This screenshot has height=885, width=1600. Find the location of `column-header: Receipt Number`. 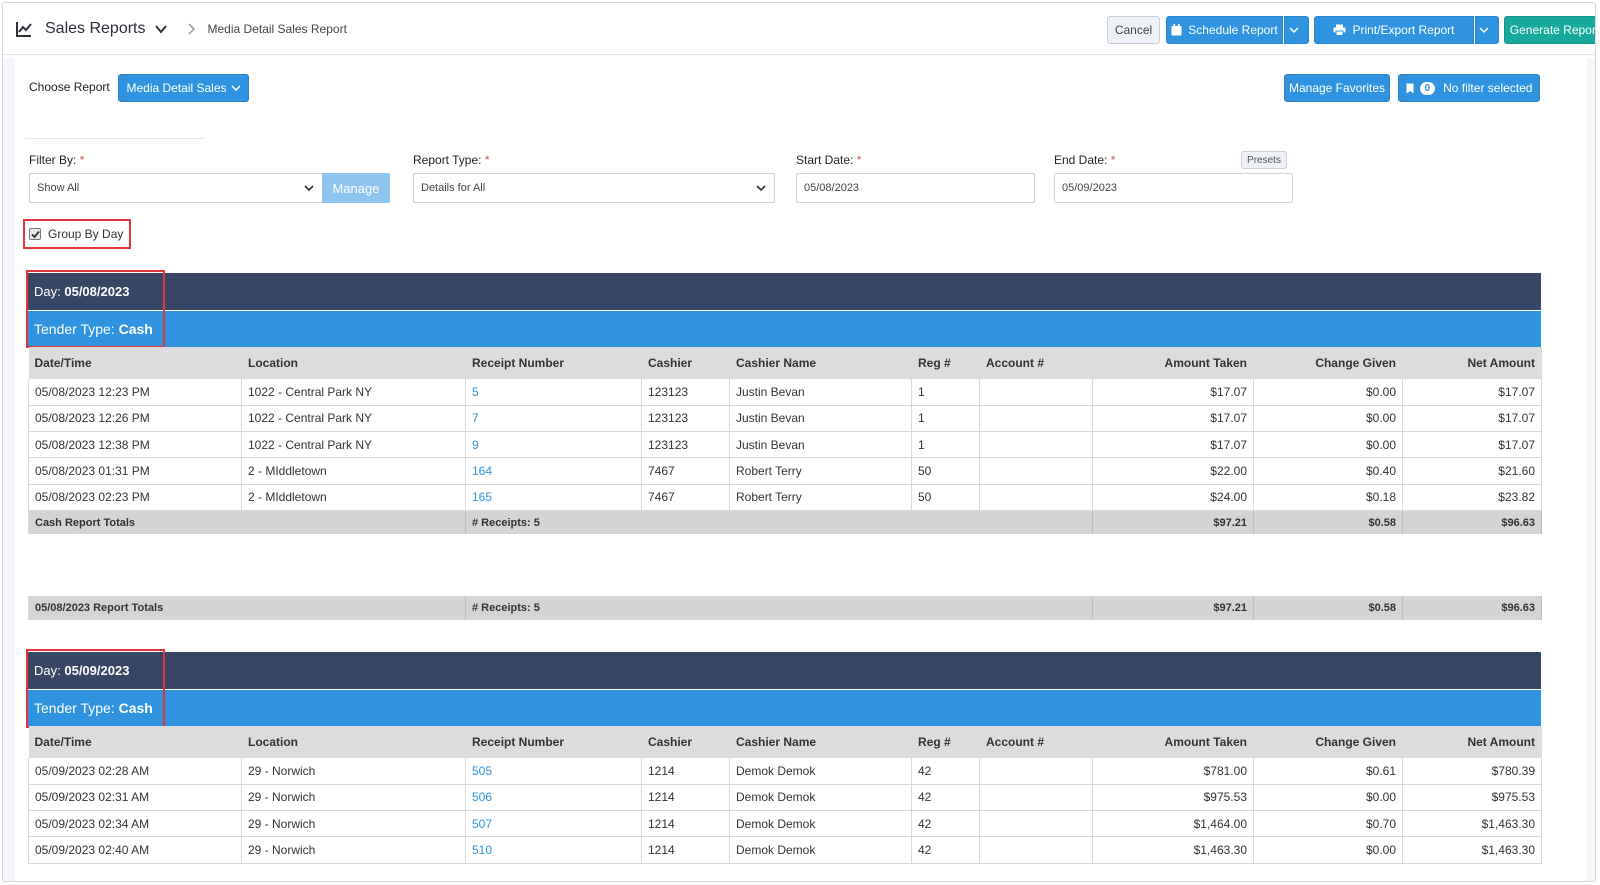

column-header: Receipt Number is located at coordinates (553, 363).